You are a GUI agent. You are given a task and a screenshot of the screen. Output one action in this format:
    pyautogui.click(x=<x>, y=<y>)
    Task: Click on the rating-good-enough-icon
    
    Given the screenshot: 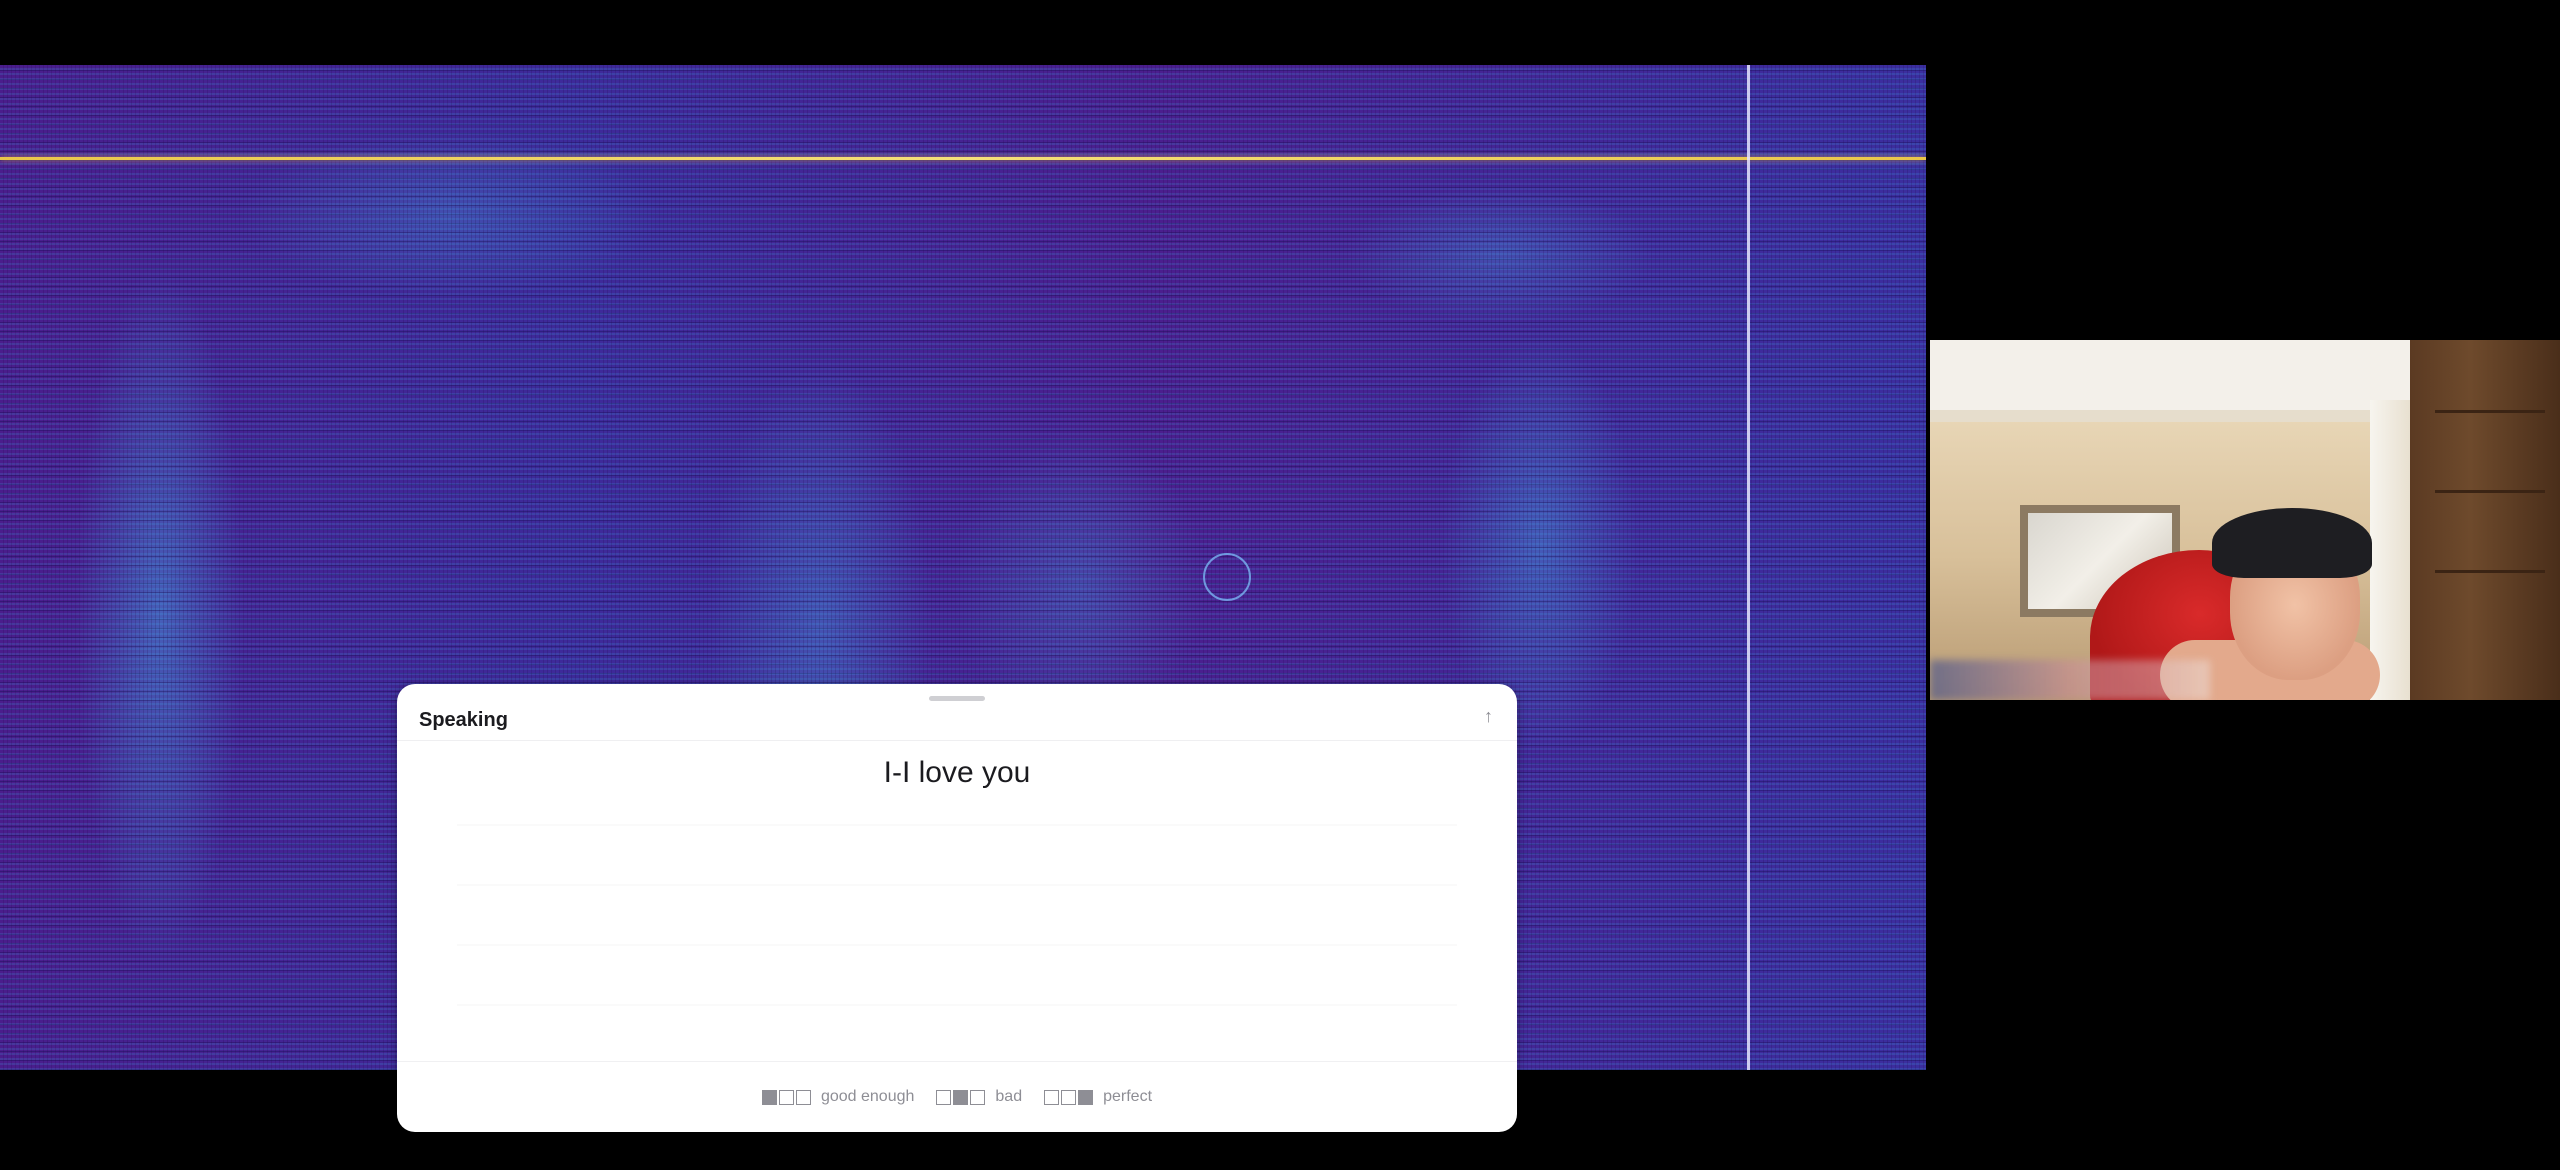 What is the action you would take?
    pyautogui.click(x=786, y=1097)
    